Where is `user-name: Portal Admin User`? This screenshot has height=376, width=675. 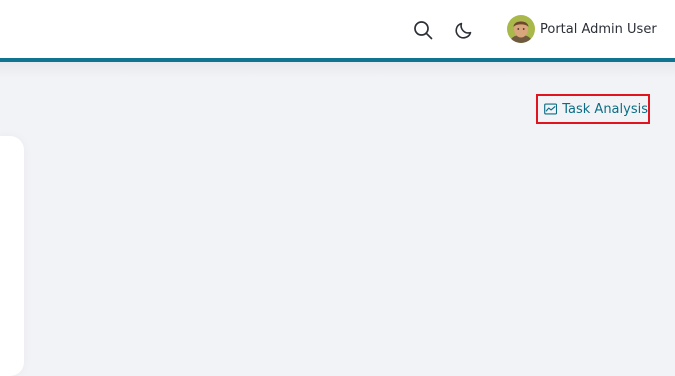
user-name: Portal Admin User is located at coordinates (598, 29).